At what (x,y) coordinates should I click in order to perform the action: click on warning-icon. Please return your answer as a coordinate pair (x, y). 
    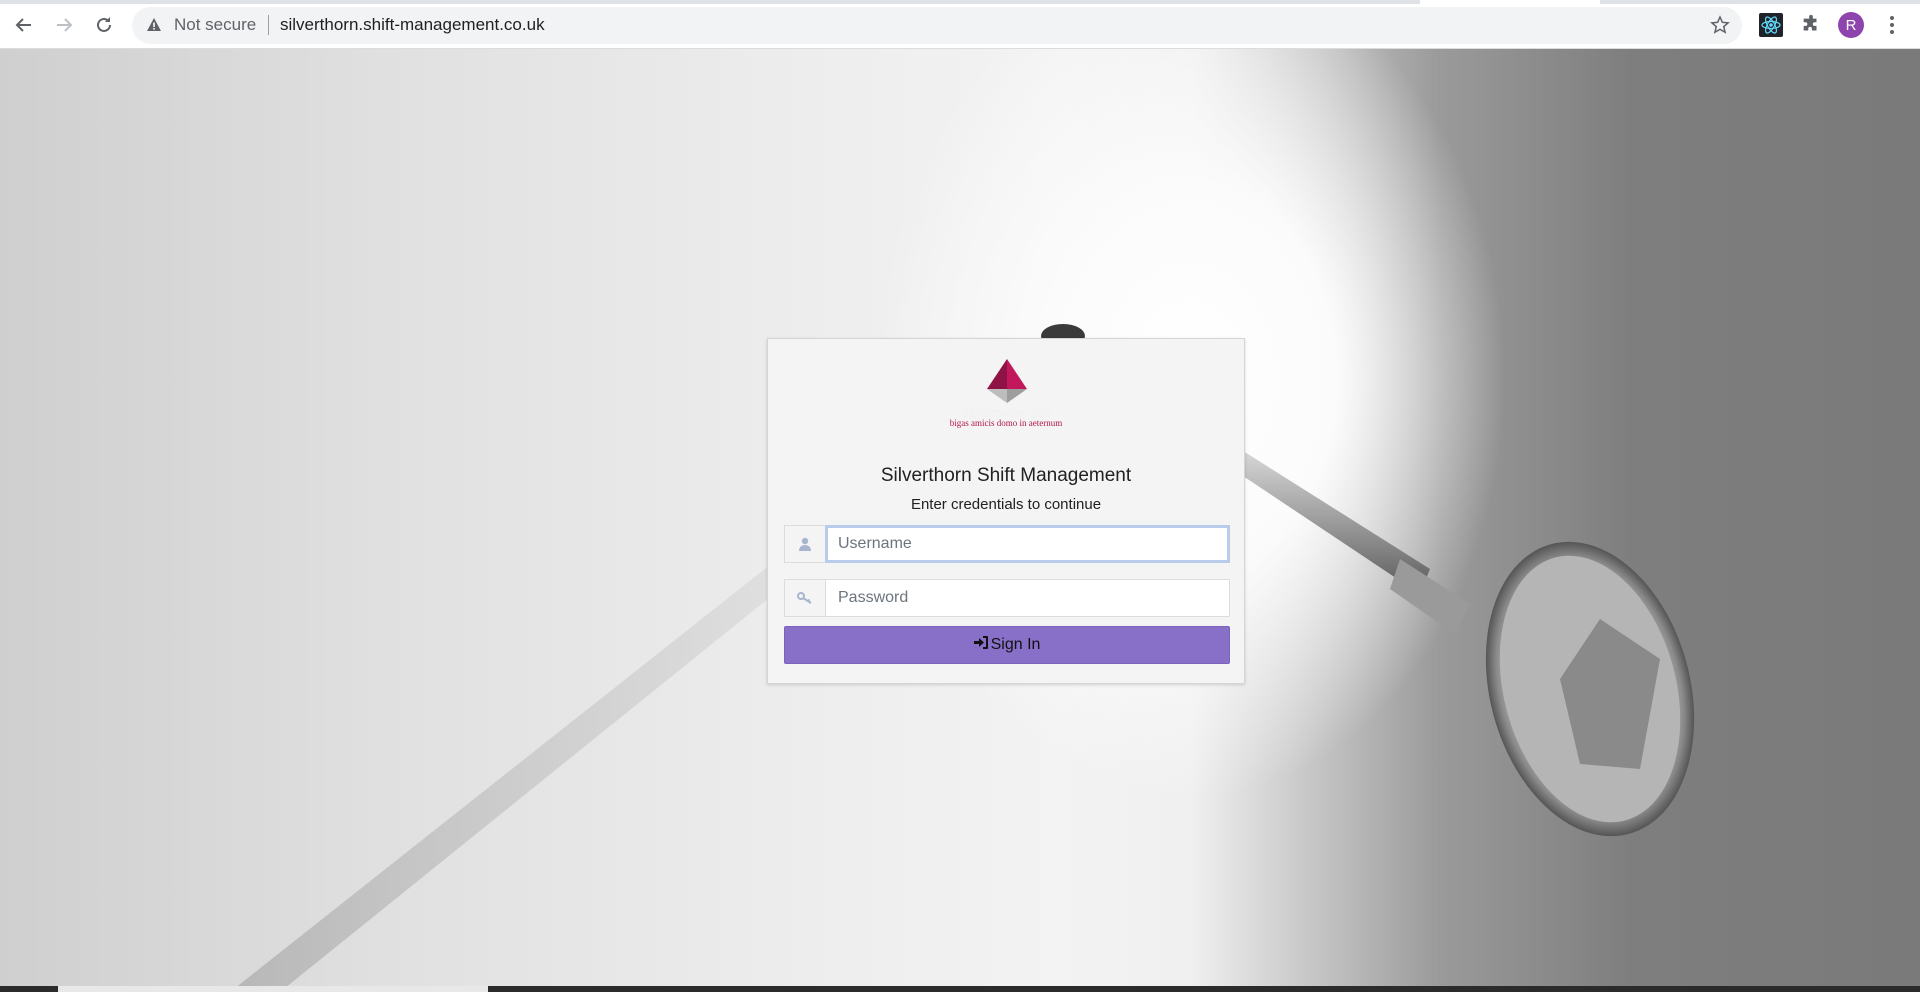
    Looking at the image, I should click on (154, 27).